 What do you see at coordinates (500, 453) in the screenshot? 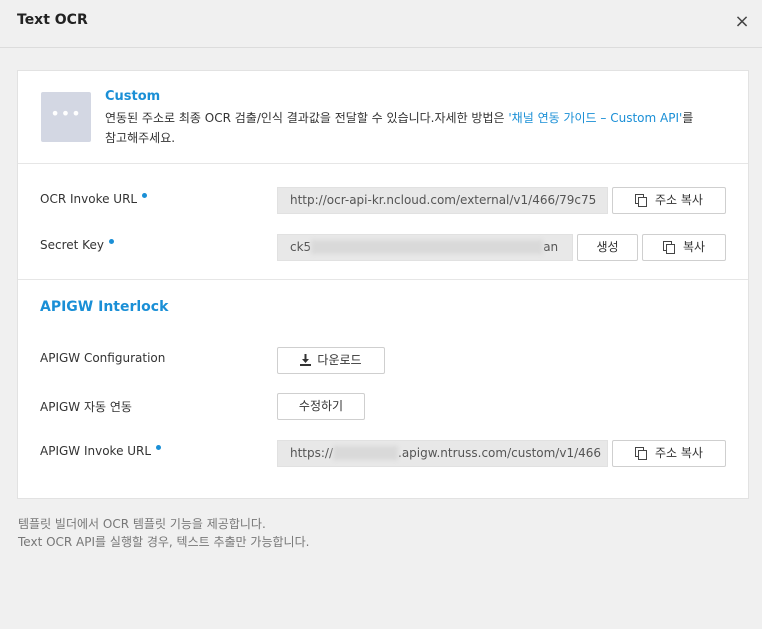
I see `apigw-invoke-url-suffix: .apigw.ntruss.com/custom/v1/466` at bounding box center [500, 453].